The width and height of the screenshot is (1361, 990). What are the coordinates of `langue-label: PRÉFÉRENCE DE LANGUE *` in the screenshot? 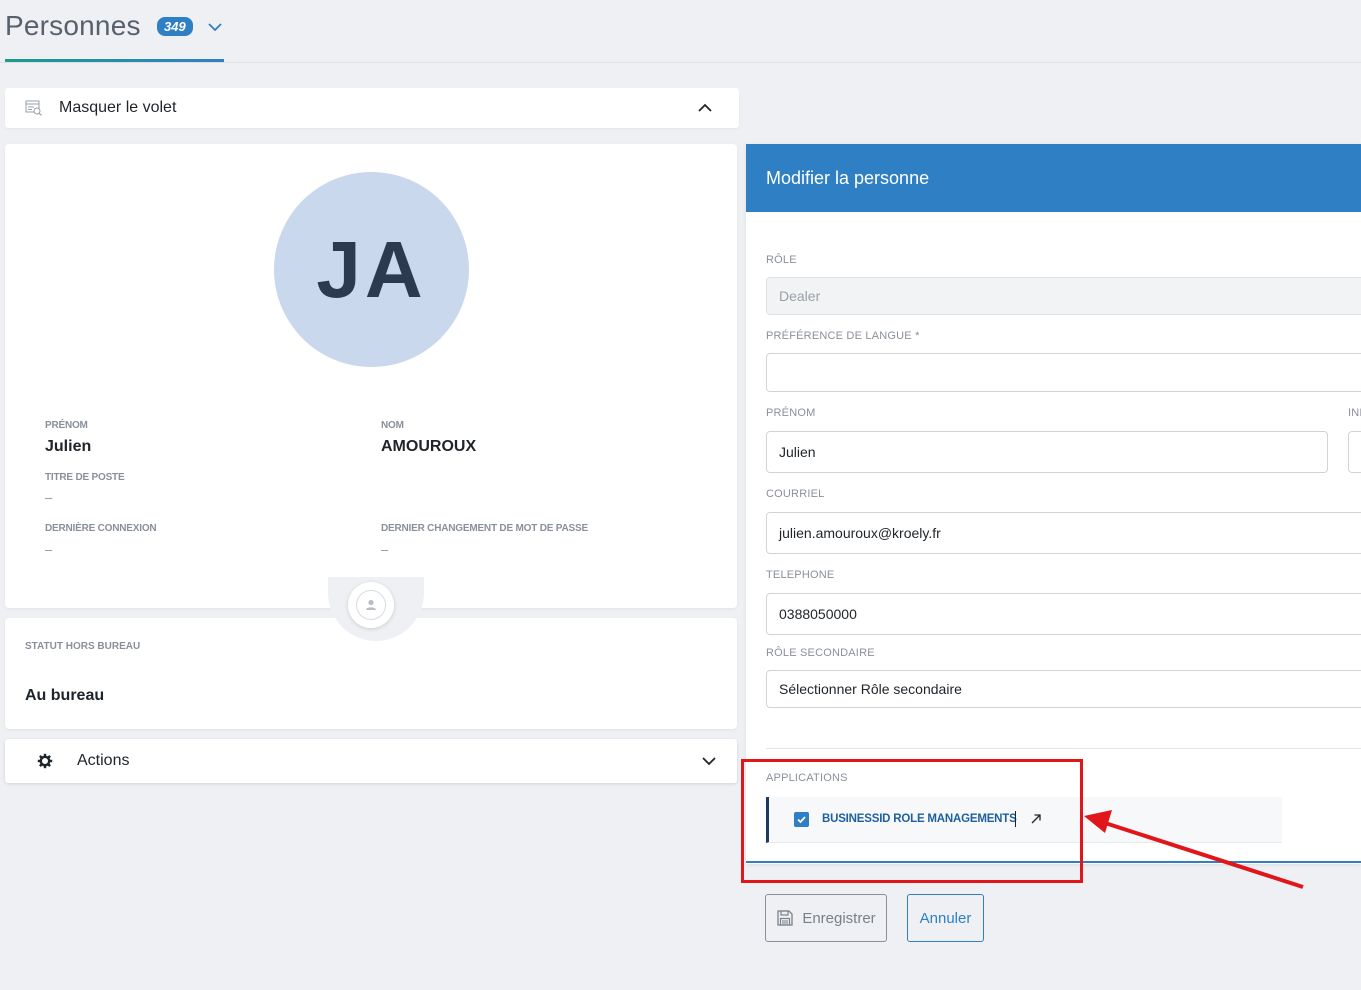 It's located at (843, 336).